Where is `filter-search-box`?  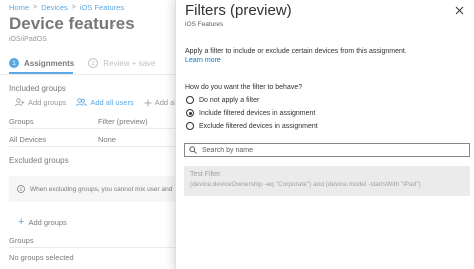 filter-search-box is located at coordinates (327, 150).